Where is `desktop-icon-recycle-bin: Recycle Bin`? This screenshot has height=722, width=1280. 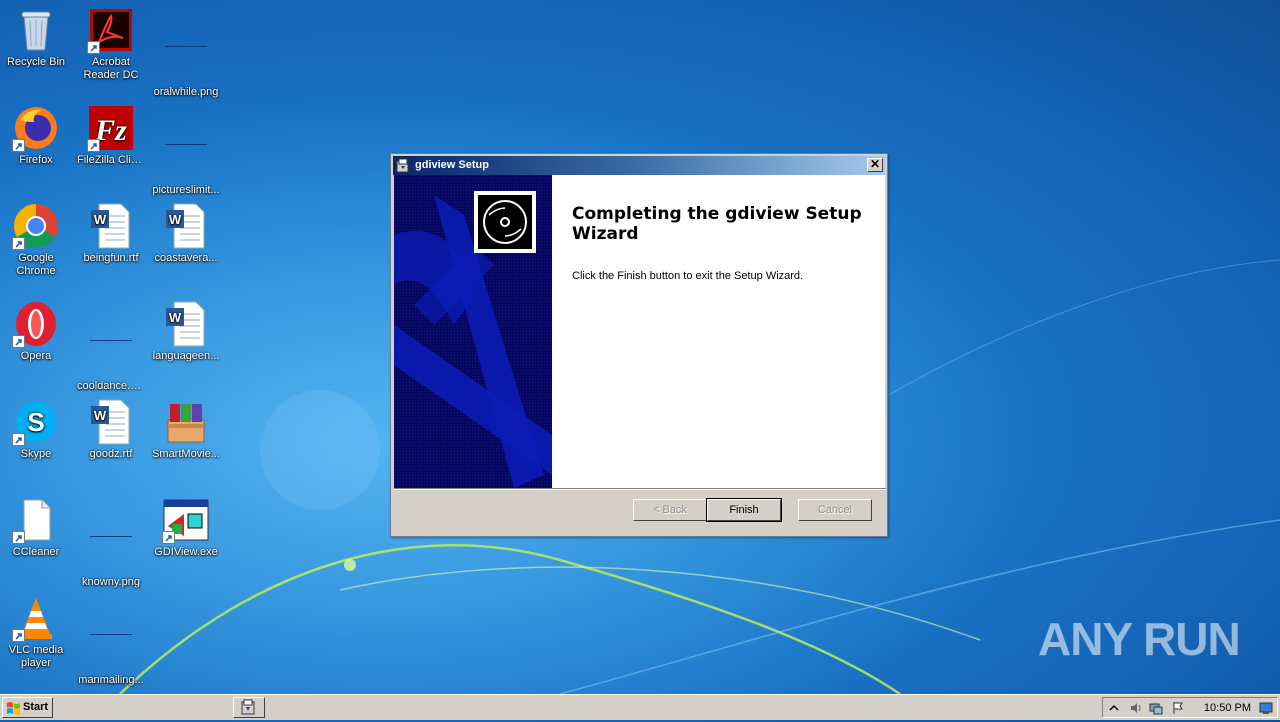 desktop-icon-recycle-bin: Recycle Bin is located at coordinates (36, 37).